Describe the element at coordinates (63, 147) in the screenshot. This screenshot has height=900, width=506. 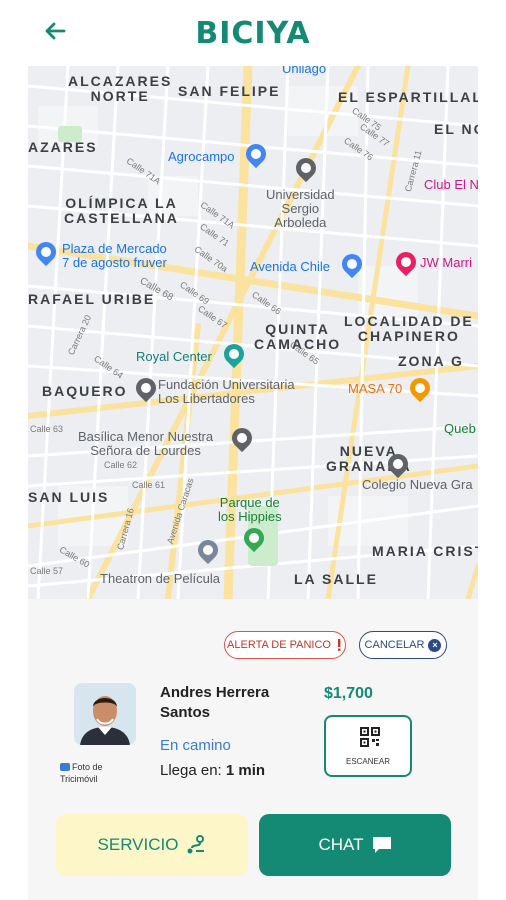
I see `area-label: AZARES` at that location.